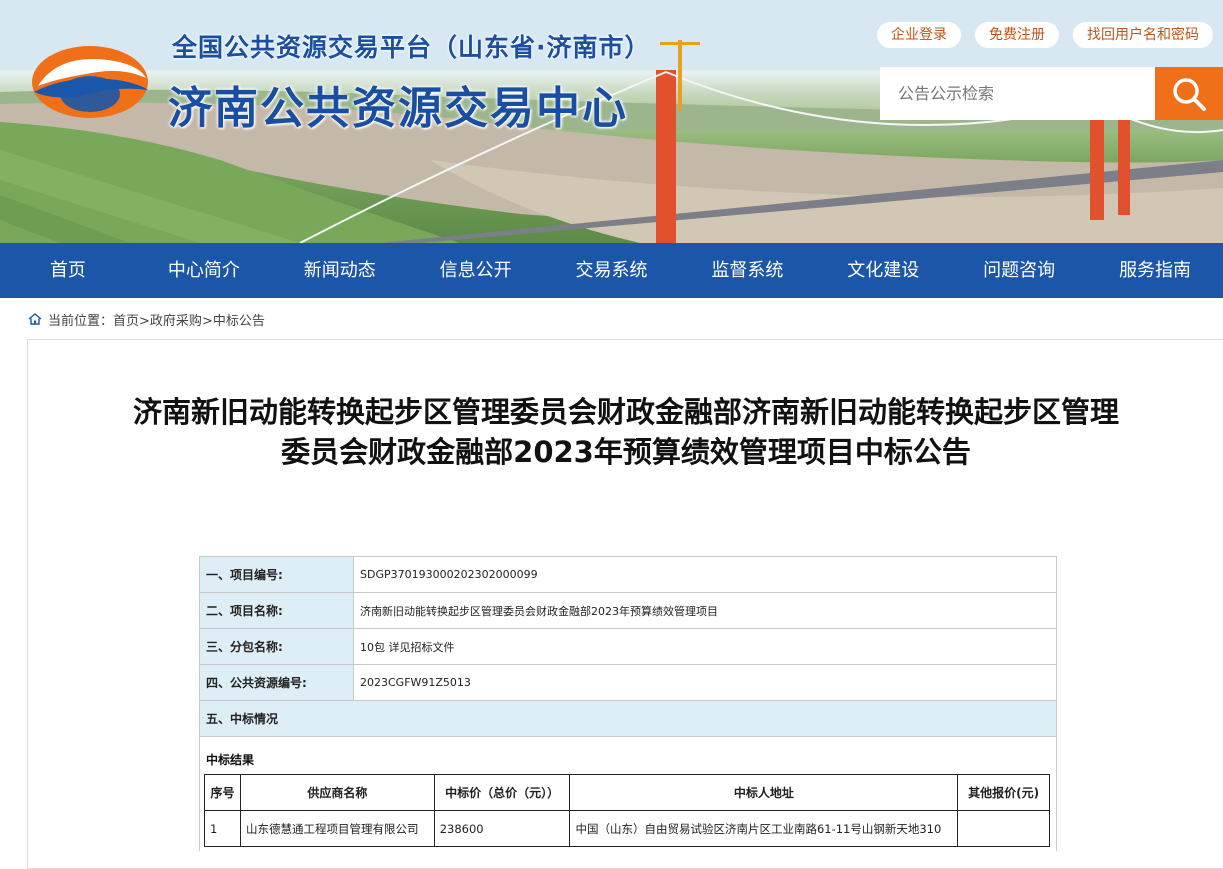 This screenshot has width=1223, height=869. Describe the element at coordinates (705, 574) in the screenshot. I see `field-value: SDGP370193000202302000099` at that location.